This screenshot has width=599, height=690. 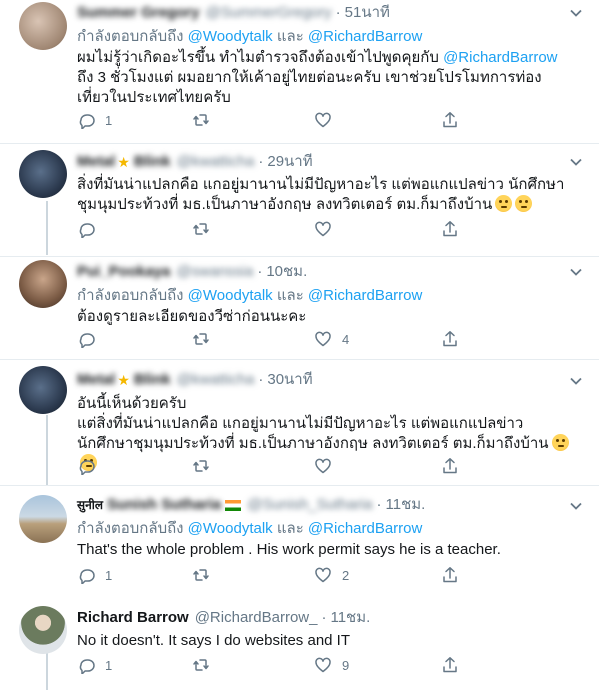 I want to click on author-name: Richard Barrow, so click(x=133, y=618).